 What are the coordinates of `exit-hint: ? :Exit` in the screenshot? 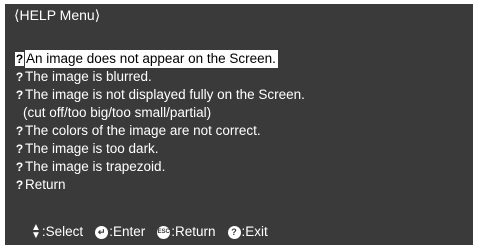 It's located at (247, 232).